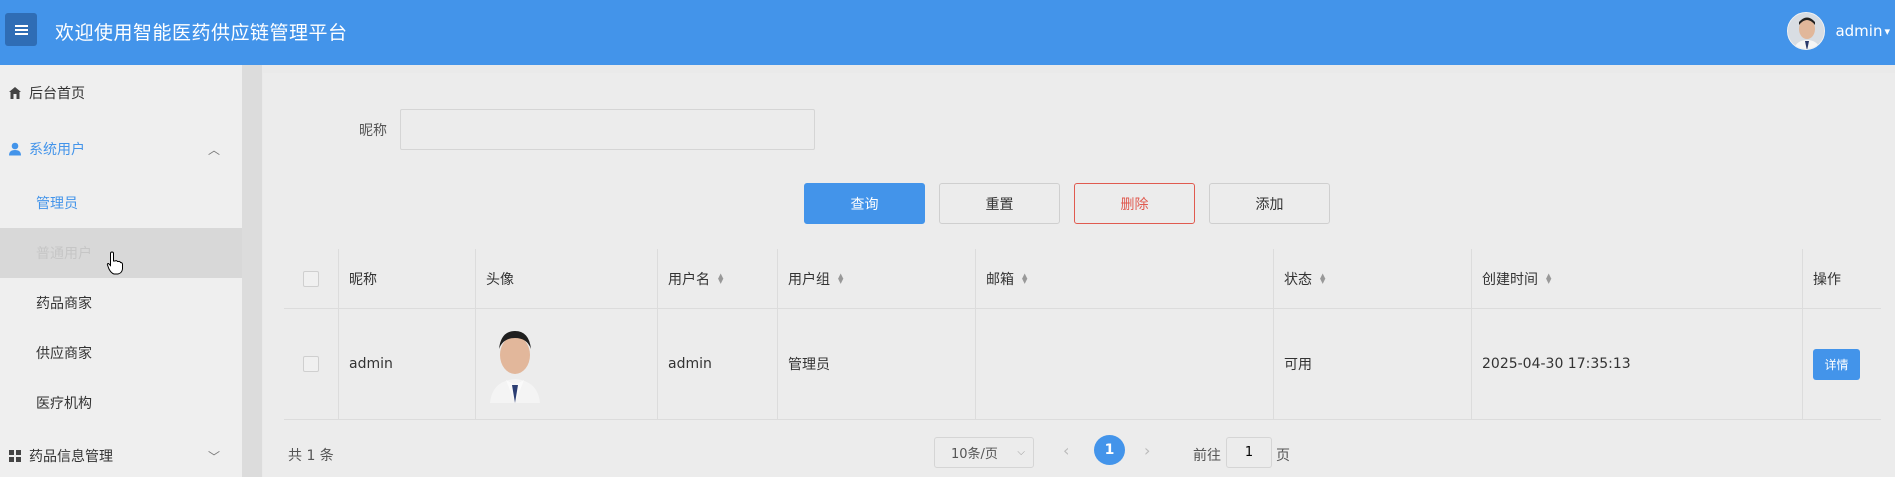 The width and height of the screenshot is (1895, 477). What do you see at coordinates (64, 254) in the screenshot?
I see `sidebar-item-label: 普通用户` at bounding box center [64, 254].